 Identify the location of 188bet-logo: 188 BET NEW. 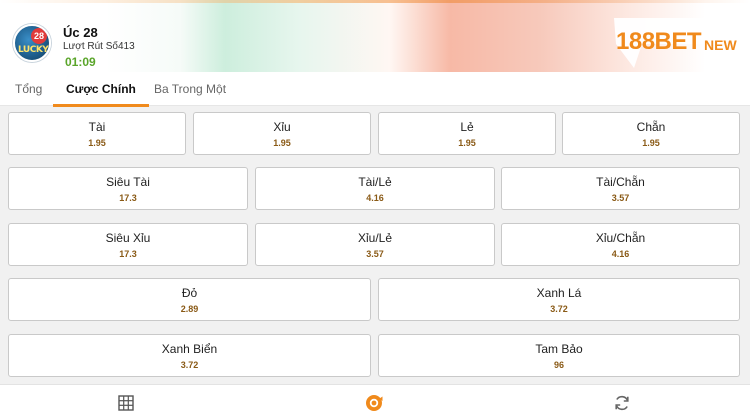
(679, 42).